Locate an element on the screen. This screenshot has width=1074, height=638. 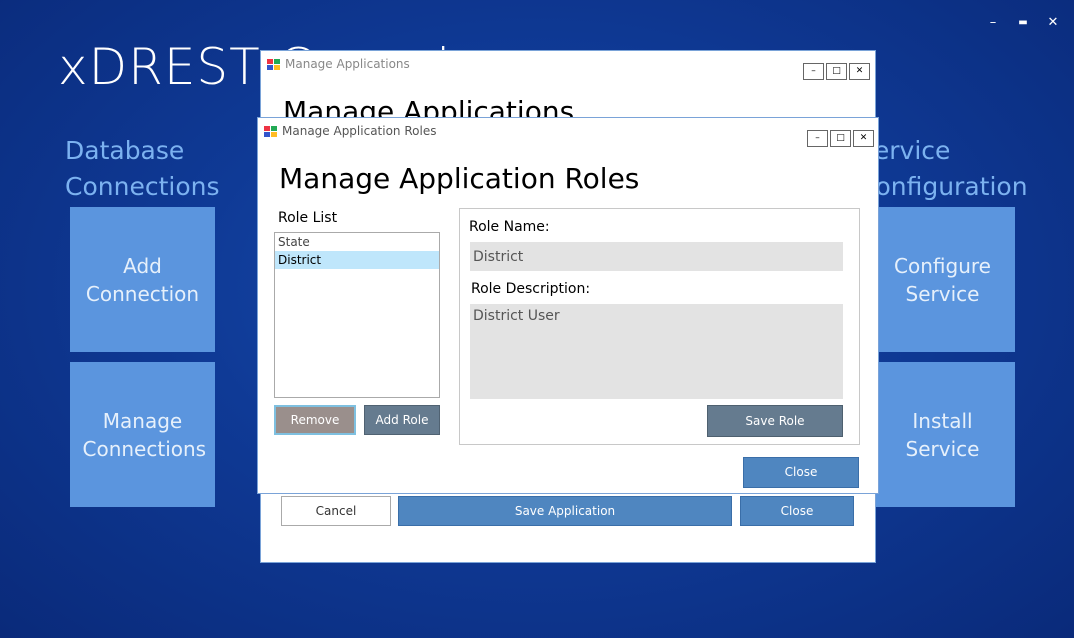
roles-close-button: ✕ is located at coordinates (863, 138).